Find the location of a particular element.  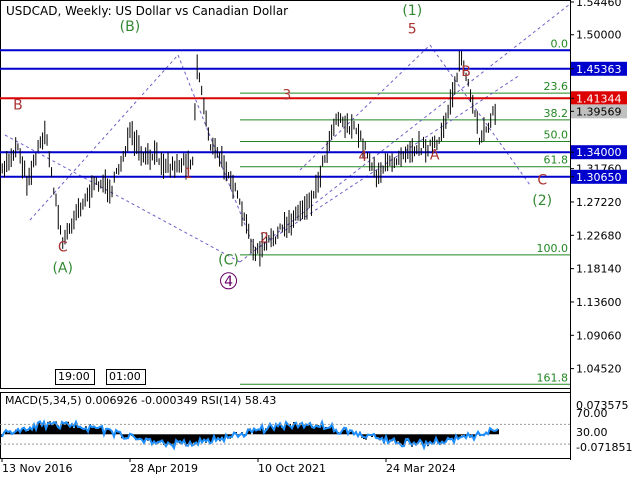

wave-label: (A) is located at coordinates (62, 269).